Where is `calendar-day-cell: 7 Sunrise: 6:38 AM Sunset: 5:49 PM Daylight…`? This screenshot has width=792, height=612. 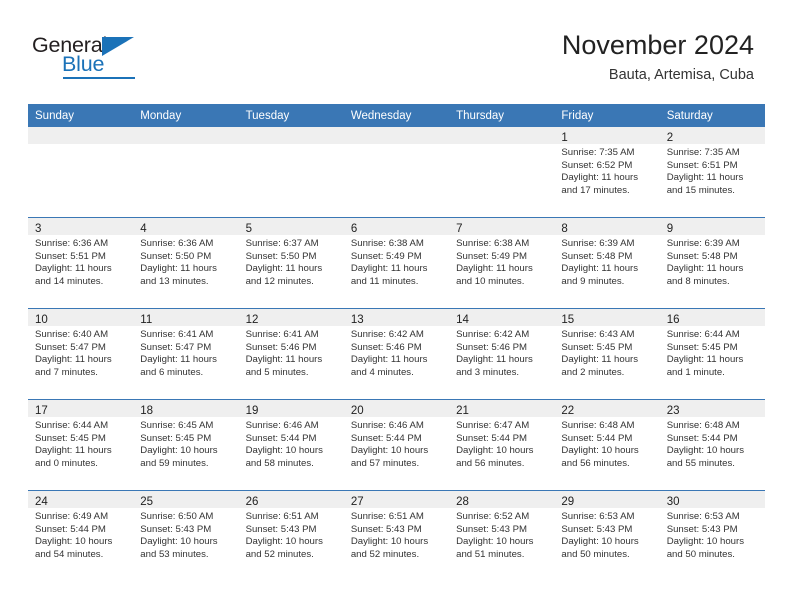
calendar-day-cell: 7 Sunrise: 6:38 AM Sunset: 5:49 PM Daylight… is located at coordinates (502, 263).